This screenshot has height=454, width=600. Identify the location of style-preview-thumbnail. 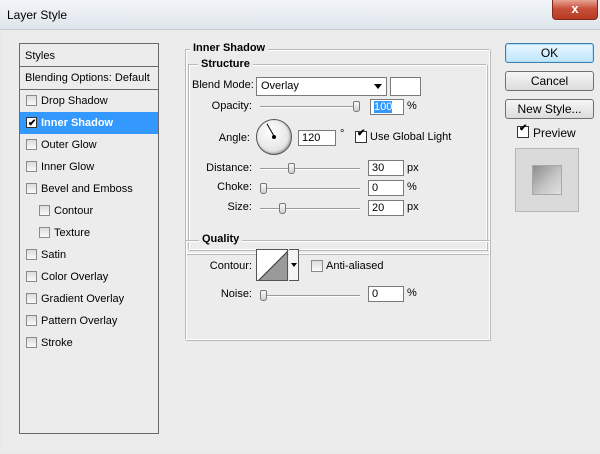
(547, 180).